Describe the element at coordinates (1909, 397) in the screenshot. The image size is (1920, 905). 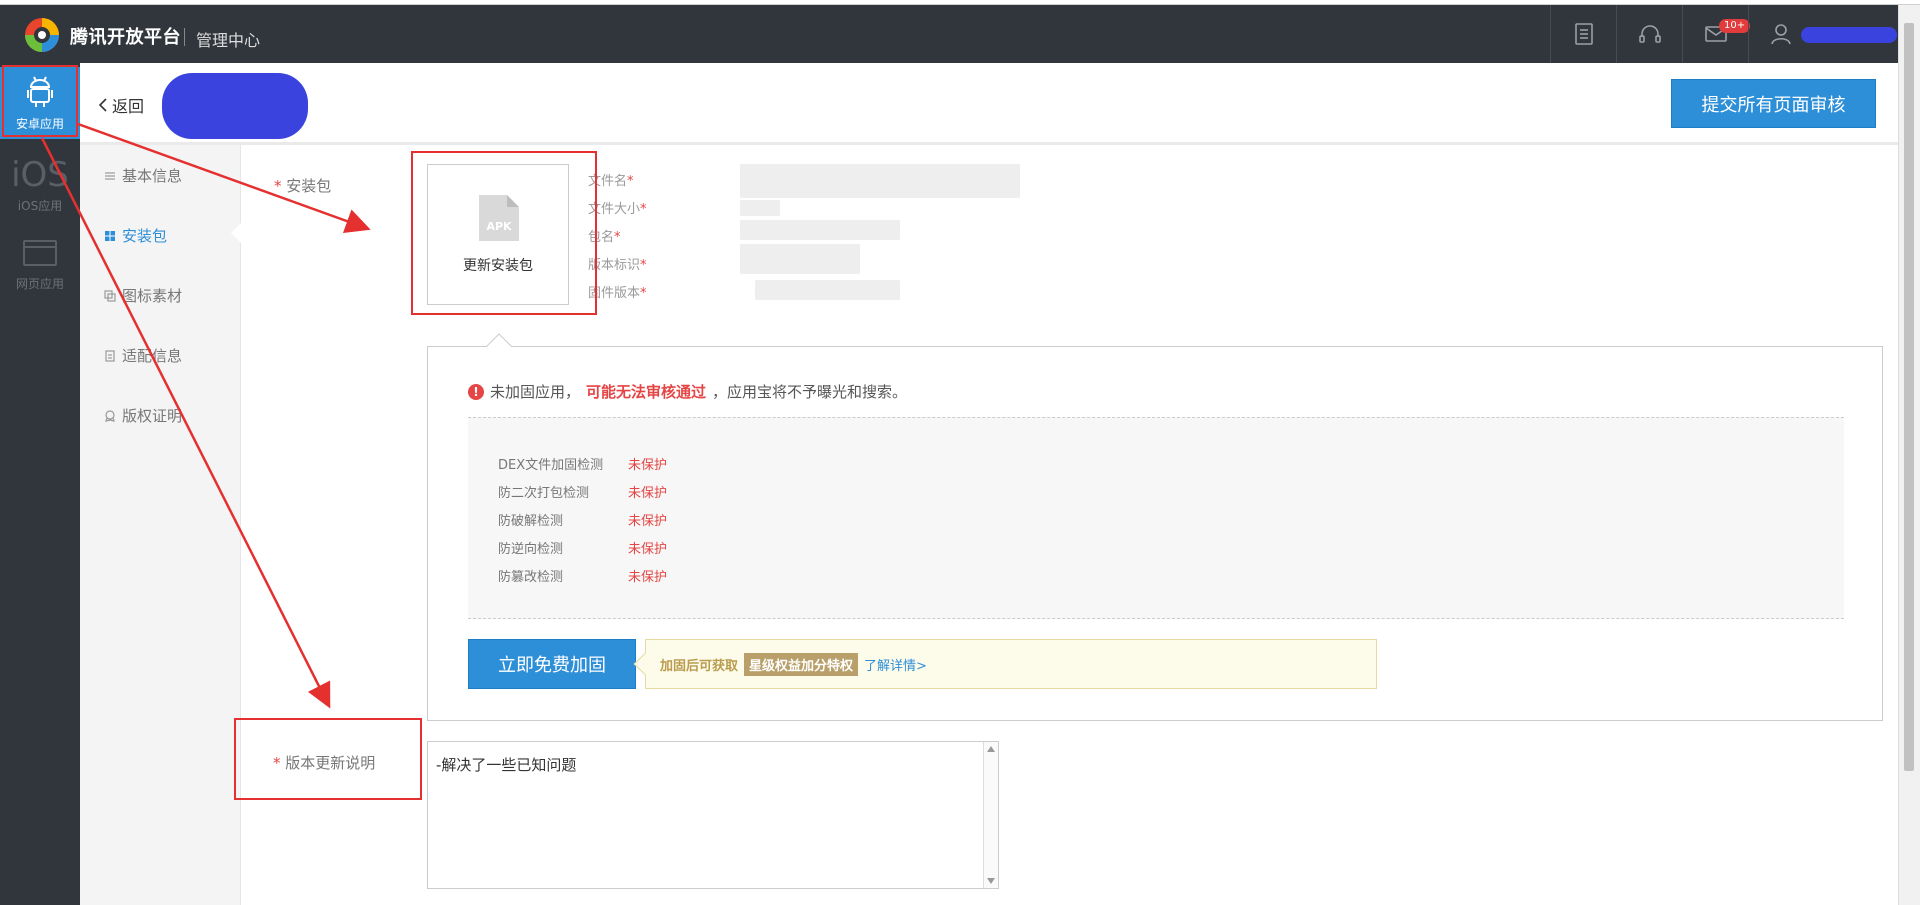
I see `scrollbar-thumb` at that location.